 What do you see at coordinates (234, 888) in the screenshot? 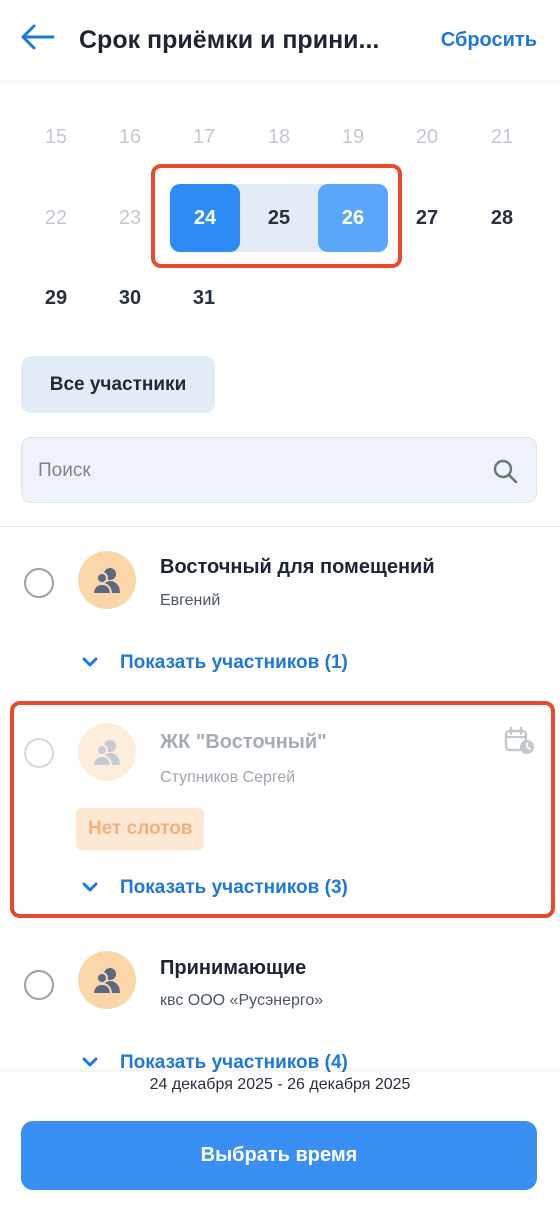
I see `show-participants-label: Показать участников (3)` at bounding box center [234, 888].